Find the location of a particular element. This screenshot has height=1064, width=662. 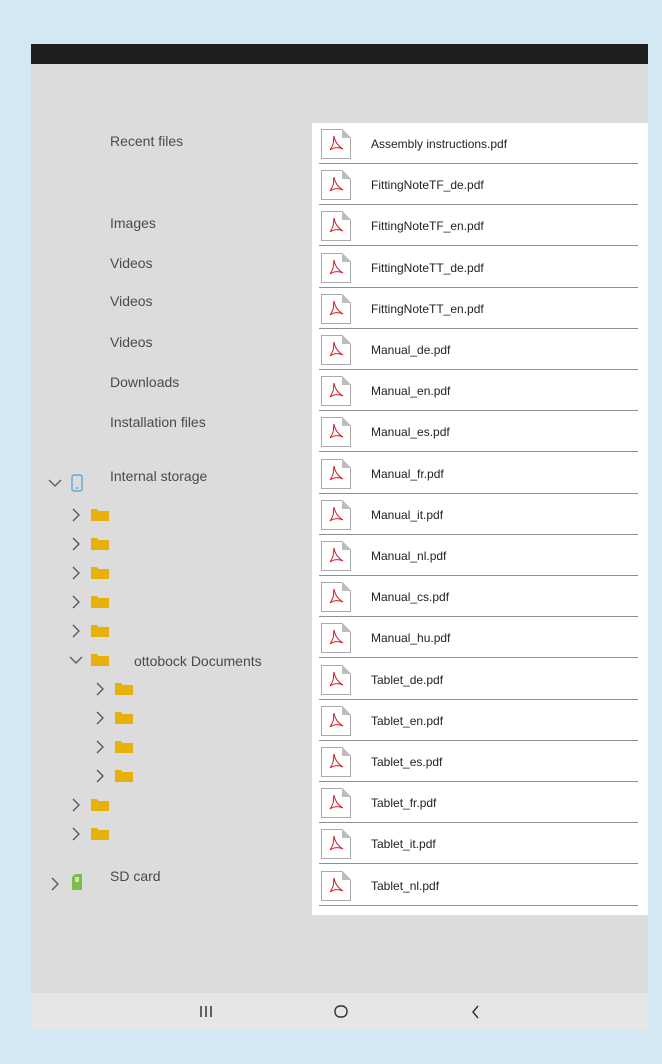

nav-installation-files: Installation files is located at coordinates (158, 422).